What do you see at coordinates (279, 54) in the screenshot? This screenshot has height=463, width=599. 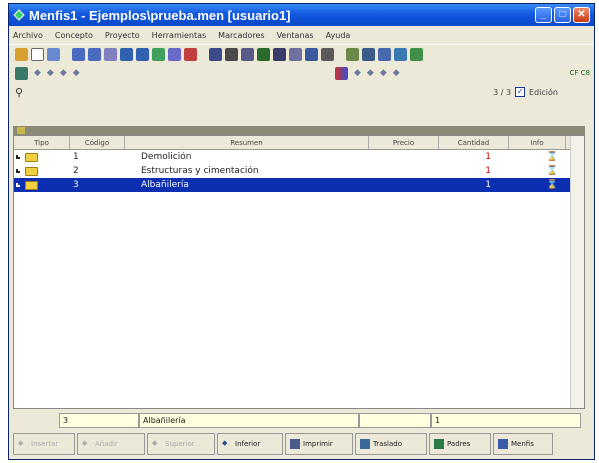 I see `grid-icon` at bounding box center [279, 54].